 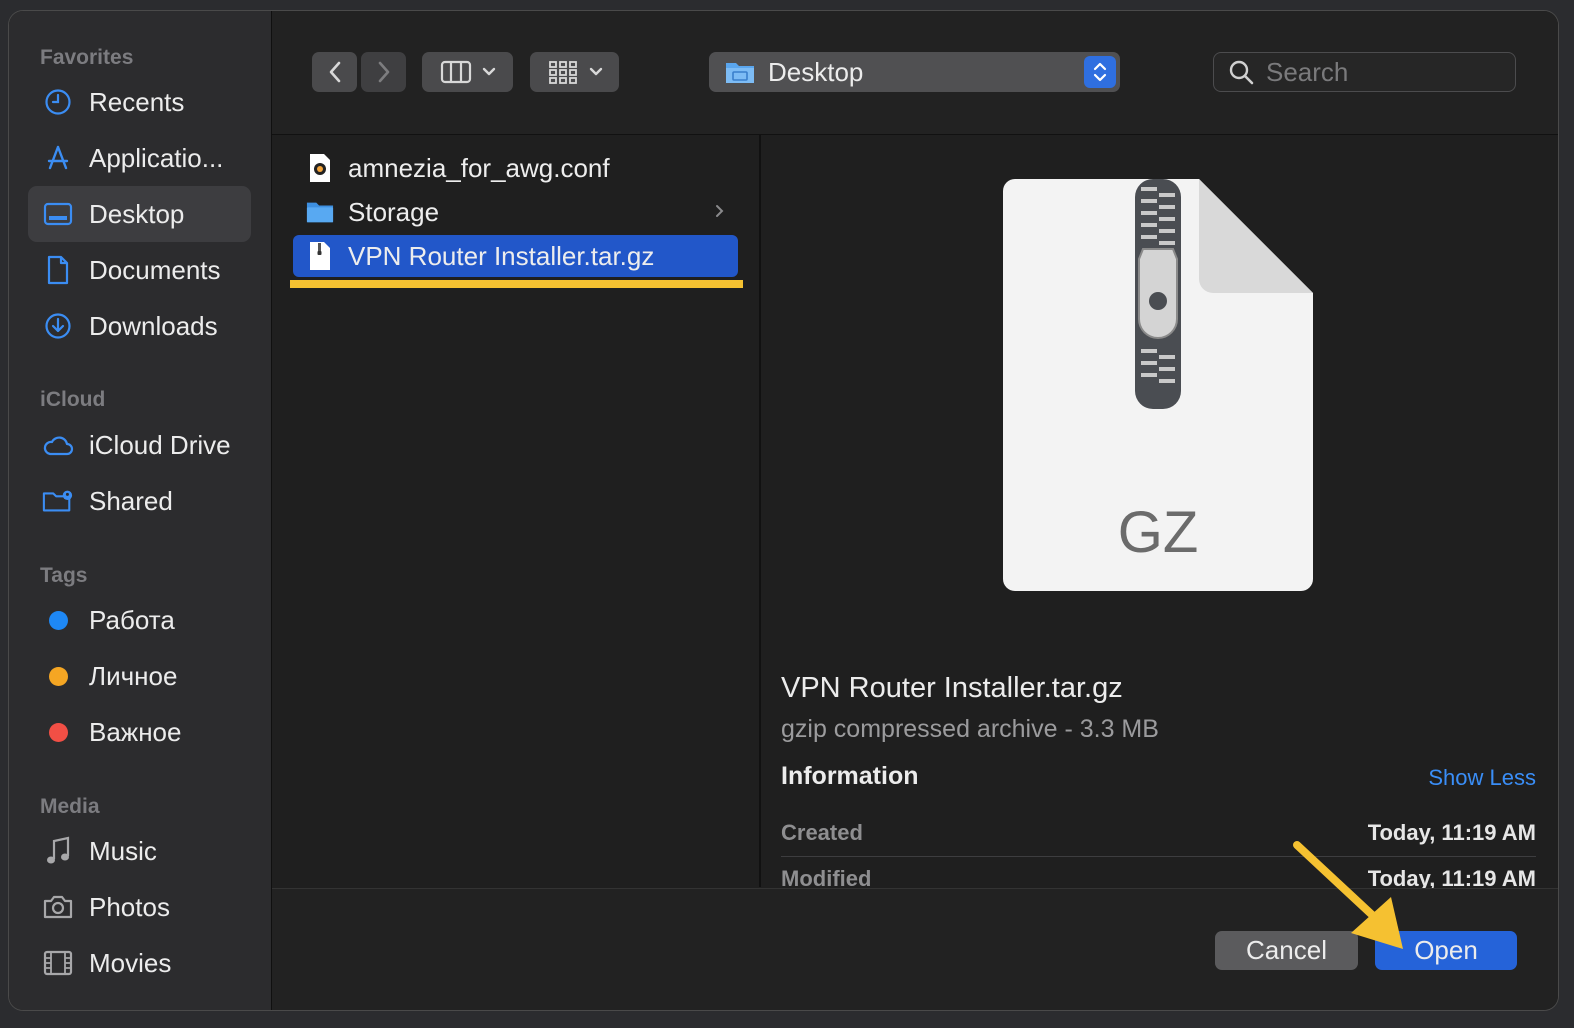 I want to click on music-note-icon, so click(x=58, y=851).